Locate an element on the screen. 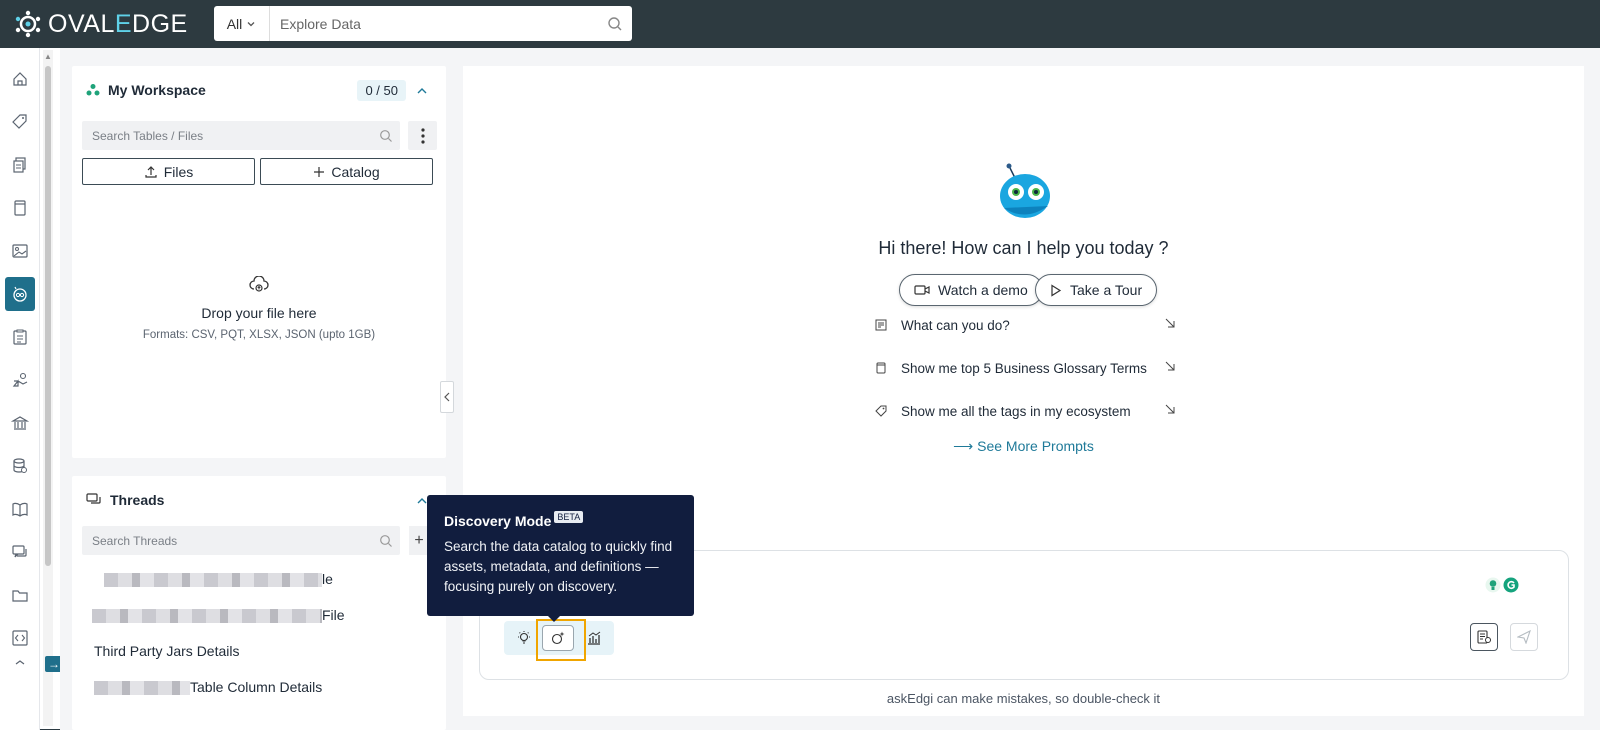 The image size is (1600, 730). rail-item-folder is located at coordinates (20, 595).